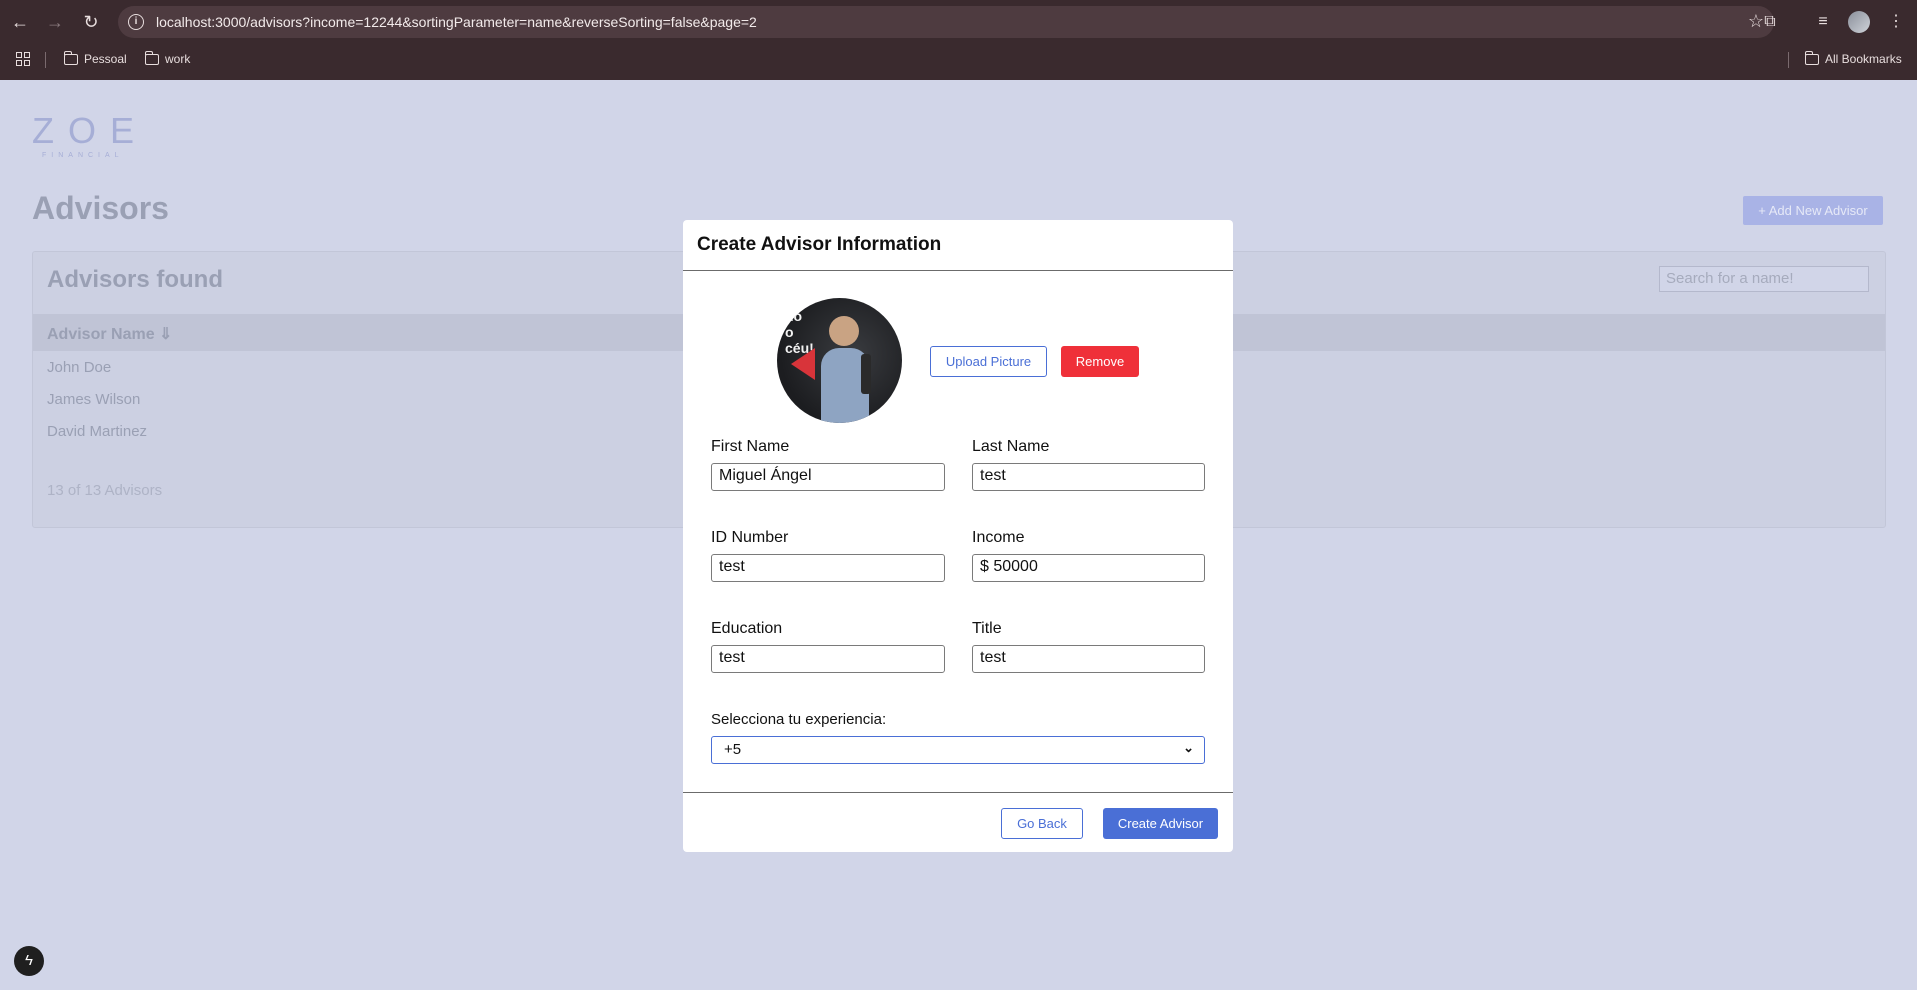 Image resolution: width=1917 pixels, height=990 pixels. Describe the element at coordinates (828, 659) in the screenshot. I see `education-field: test` at that location.